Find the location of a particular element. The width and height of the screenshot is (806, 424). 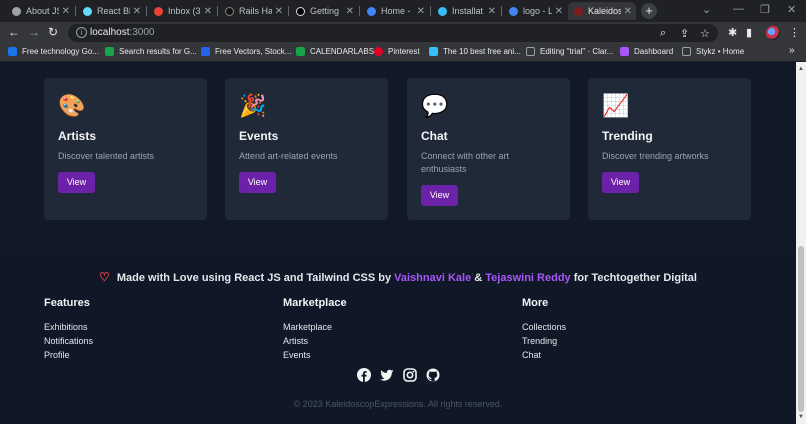

window-close-icon: ✕ is located at coordinates (791, 9).